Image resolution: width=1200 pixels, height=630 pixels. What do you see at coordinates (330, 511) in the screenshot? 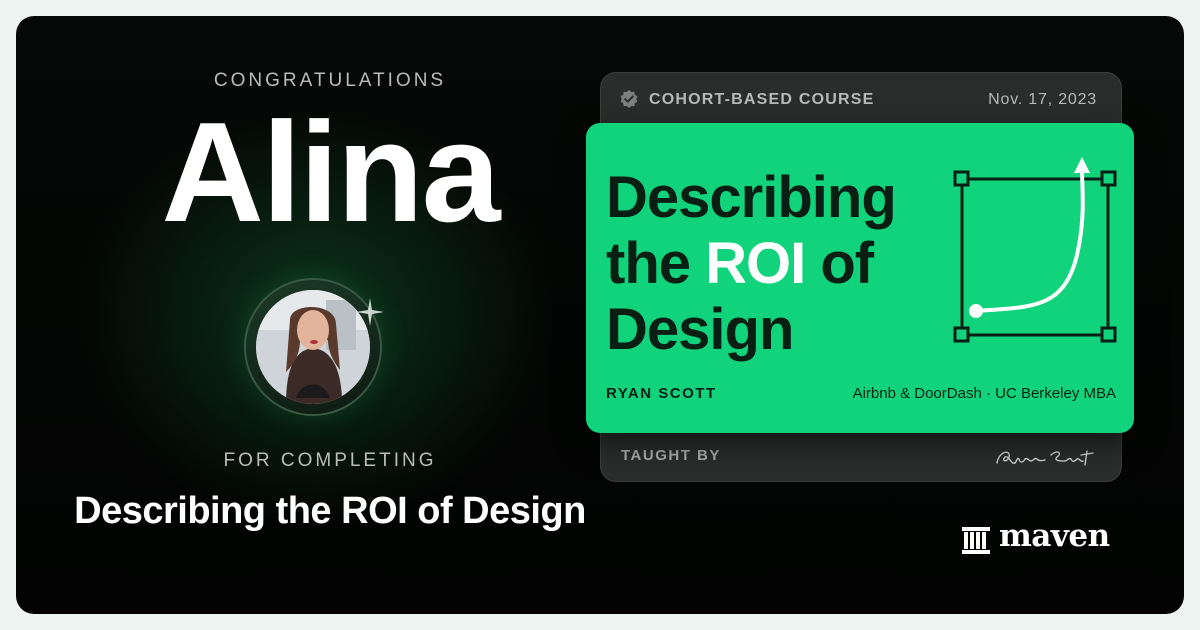
I see `completed-course-title: Describing the ROI of Design` at bounding box center [330, 511].